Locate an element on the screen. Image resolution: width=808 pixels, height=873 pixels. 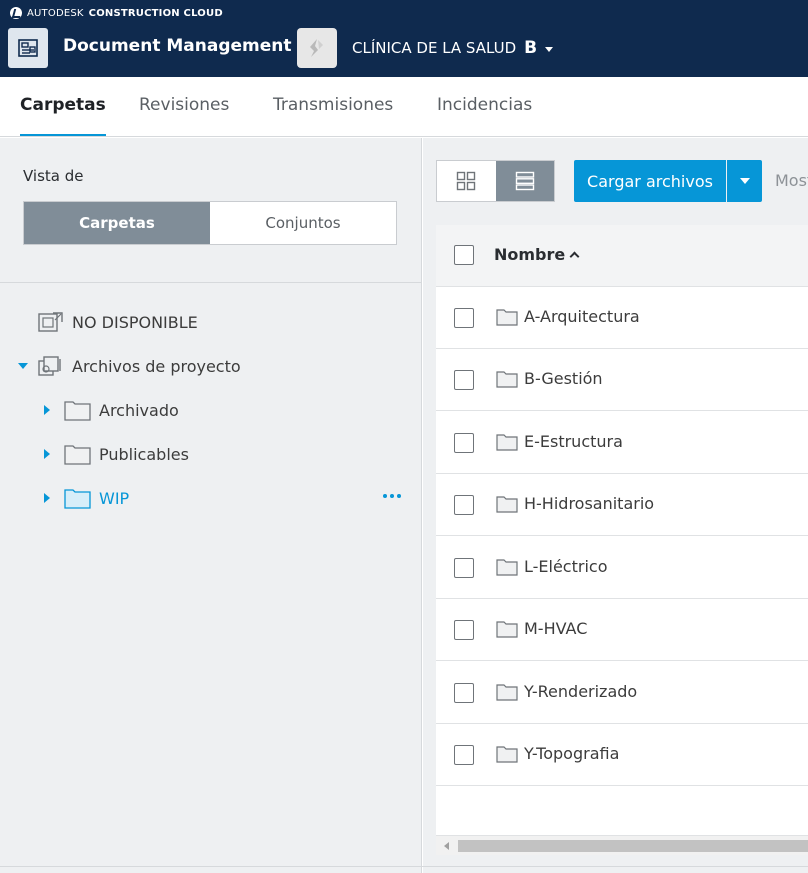
segment-folders: Carpetas is located at coordinates (117, 223).